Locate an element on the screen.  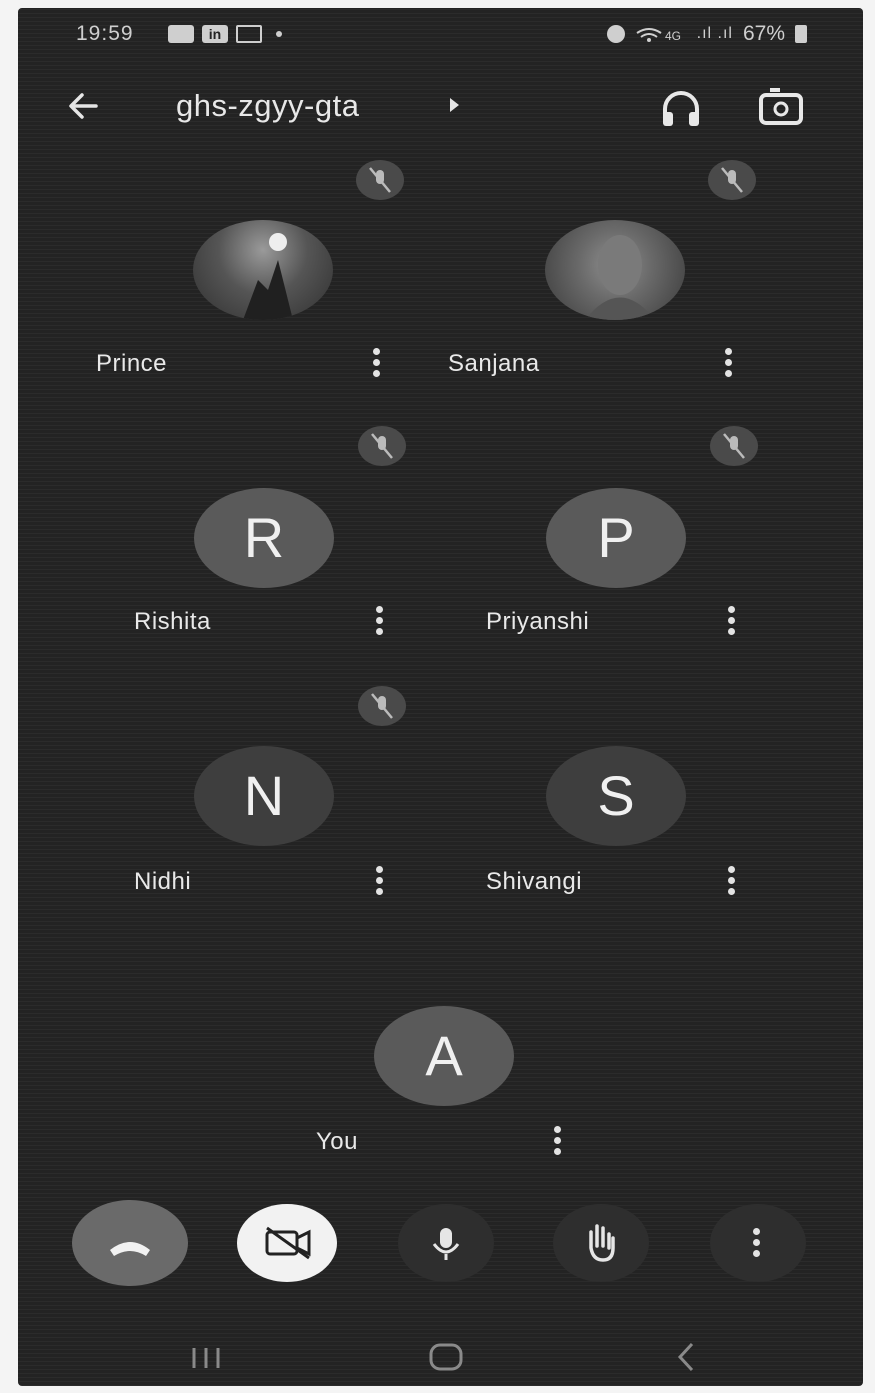
mic-icon is located at coordinates (446, 1244).